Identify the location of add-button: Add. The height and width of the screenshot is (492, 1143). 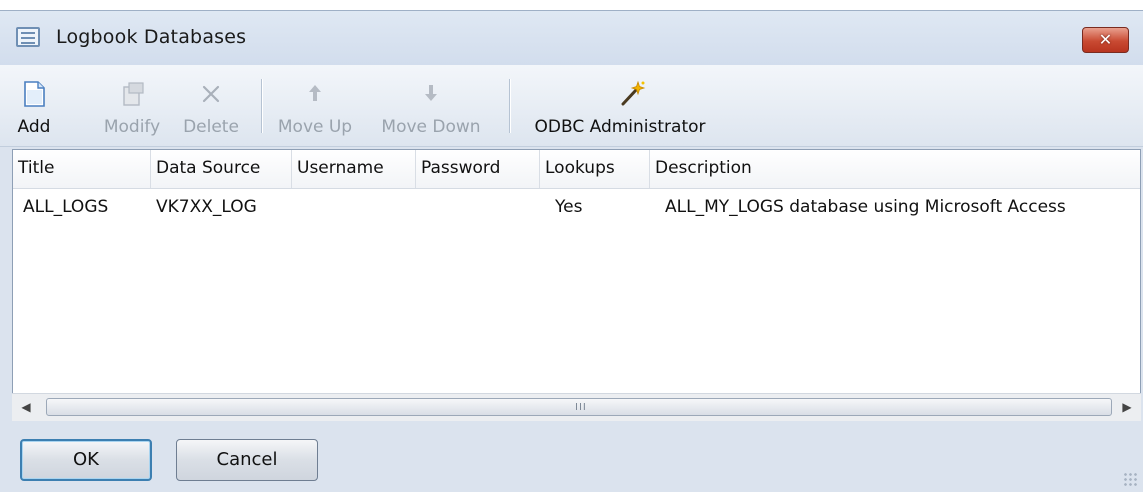
(34, 105).